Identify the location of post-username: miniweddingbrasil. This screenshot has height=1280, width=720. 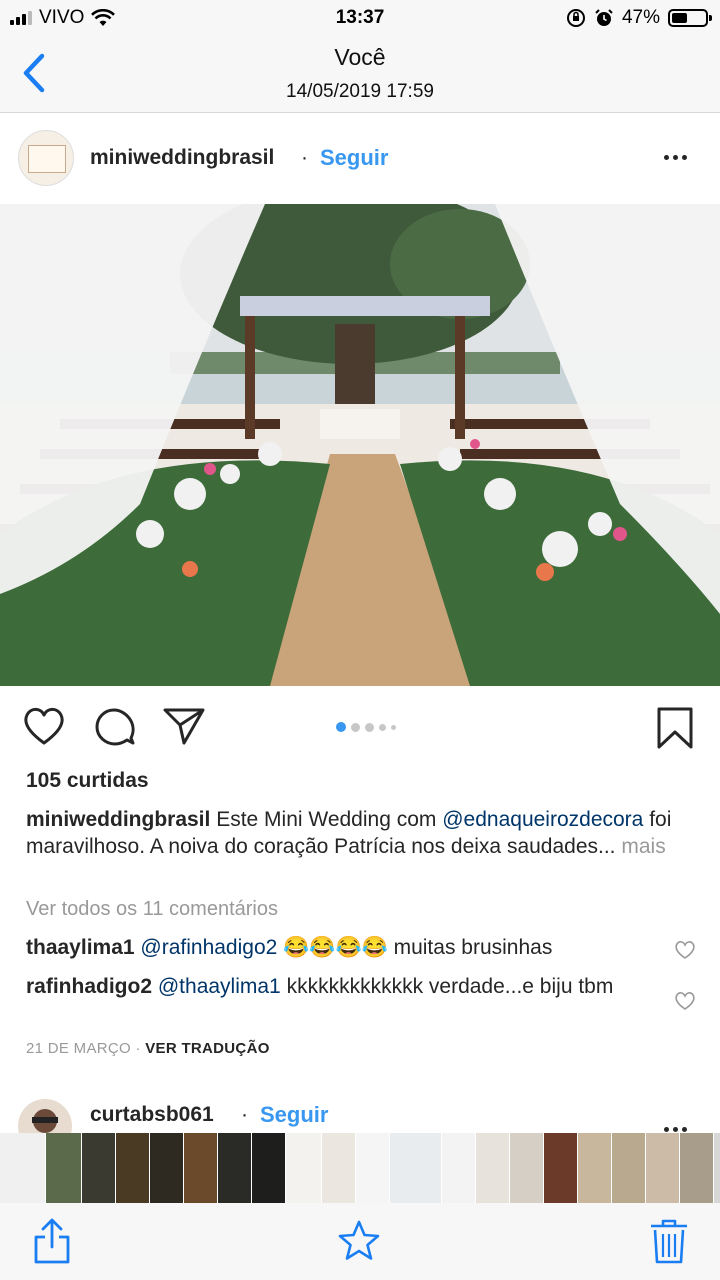
(182, 158).